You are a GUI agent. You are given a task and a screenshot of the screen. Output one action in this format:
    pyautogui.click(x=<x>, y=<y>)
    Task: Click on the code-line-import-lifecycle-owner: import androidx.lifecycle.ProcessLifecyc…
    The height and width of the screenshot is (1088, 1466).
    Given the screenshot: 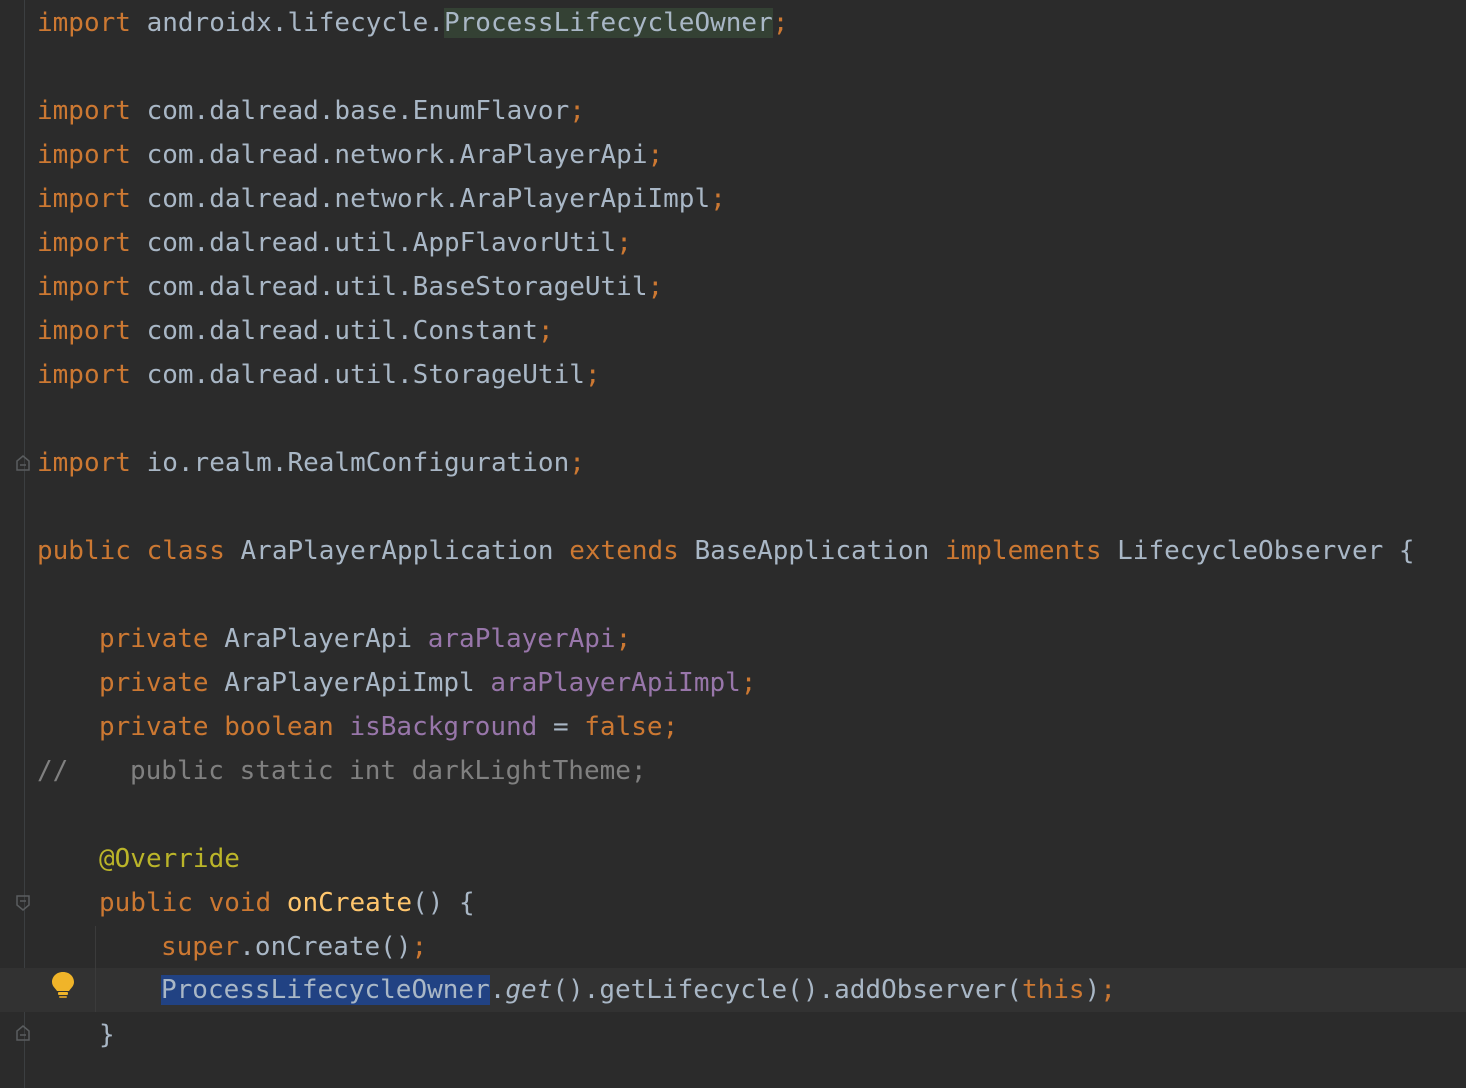 What is the action you would take?
    pyautogui.click(x=412, y=23)
    